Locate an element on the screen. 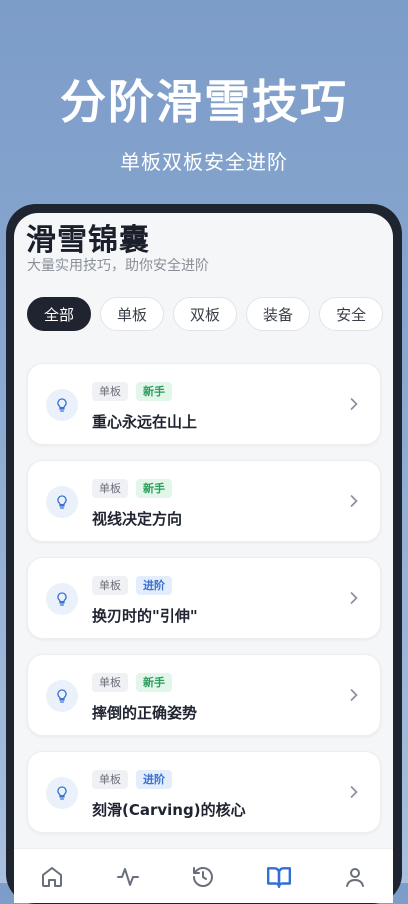 The height and width of the screenshot is (904, 408). tip-card: 单板 进阶 换刃时的"引伸" is located at coordinates (204, 598).